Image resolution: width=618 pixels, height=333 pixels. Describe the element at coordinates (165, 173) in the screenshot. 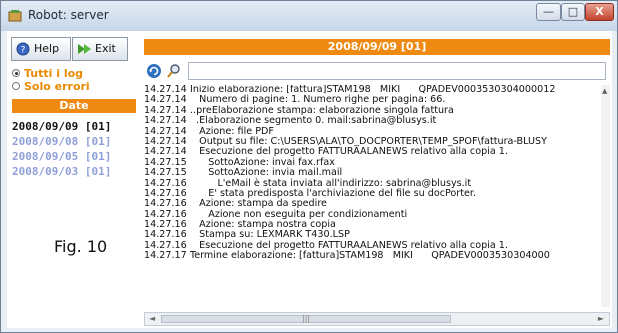

I see `log-time: 14.27.15` at that location.